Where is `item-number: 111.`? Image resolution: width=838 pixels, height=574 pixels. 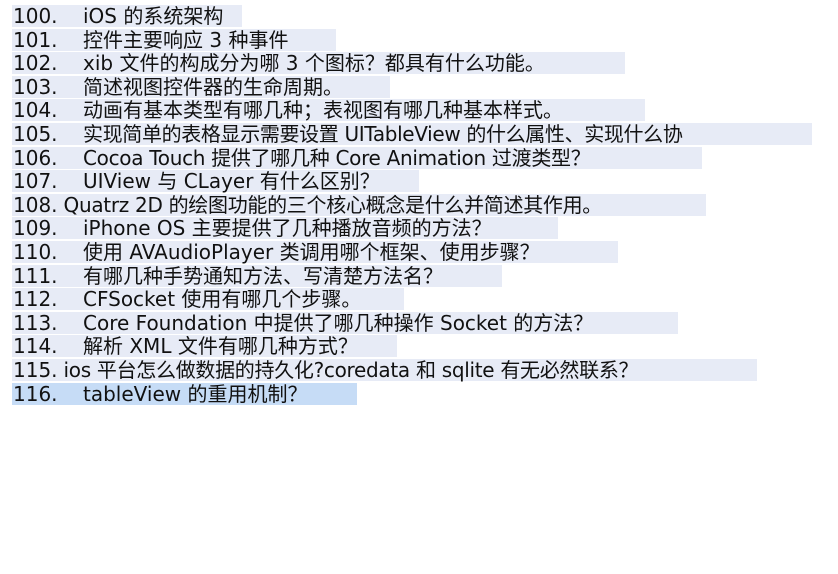 item-number: 111. is located at coordinates (35, 275).